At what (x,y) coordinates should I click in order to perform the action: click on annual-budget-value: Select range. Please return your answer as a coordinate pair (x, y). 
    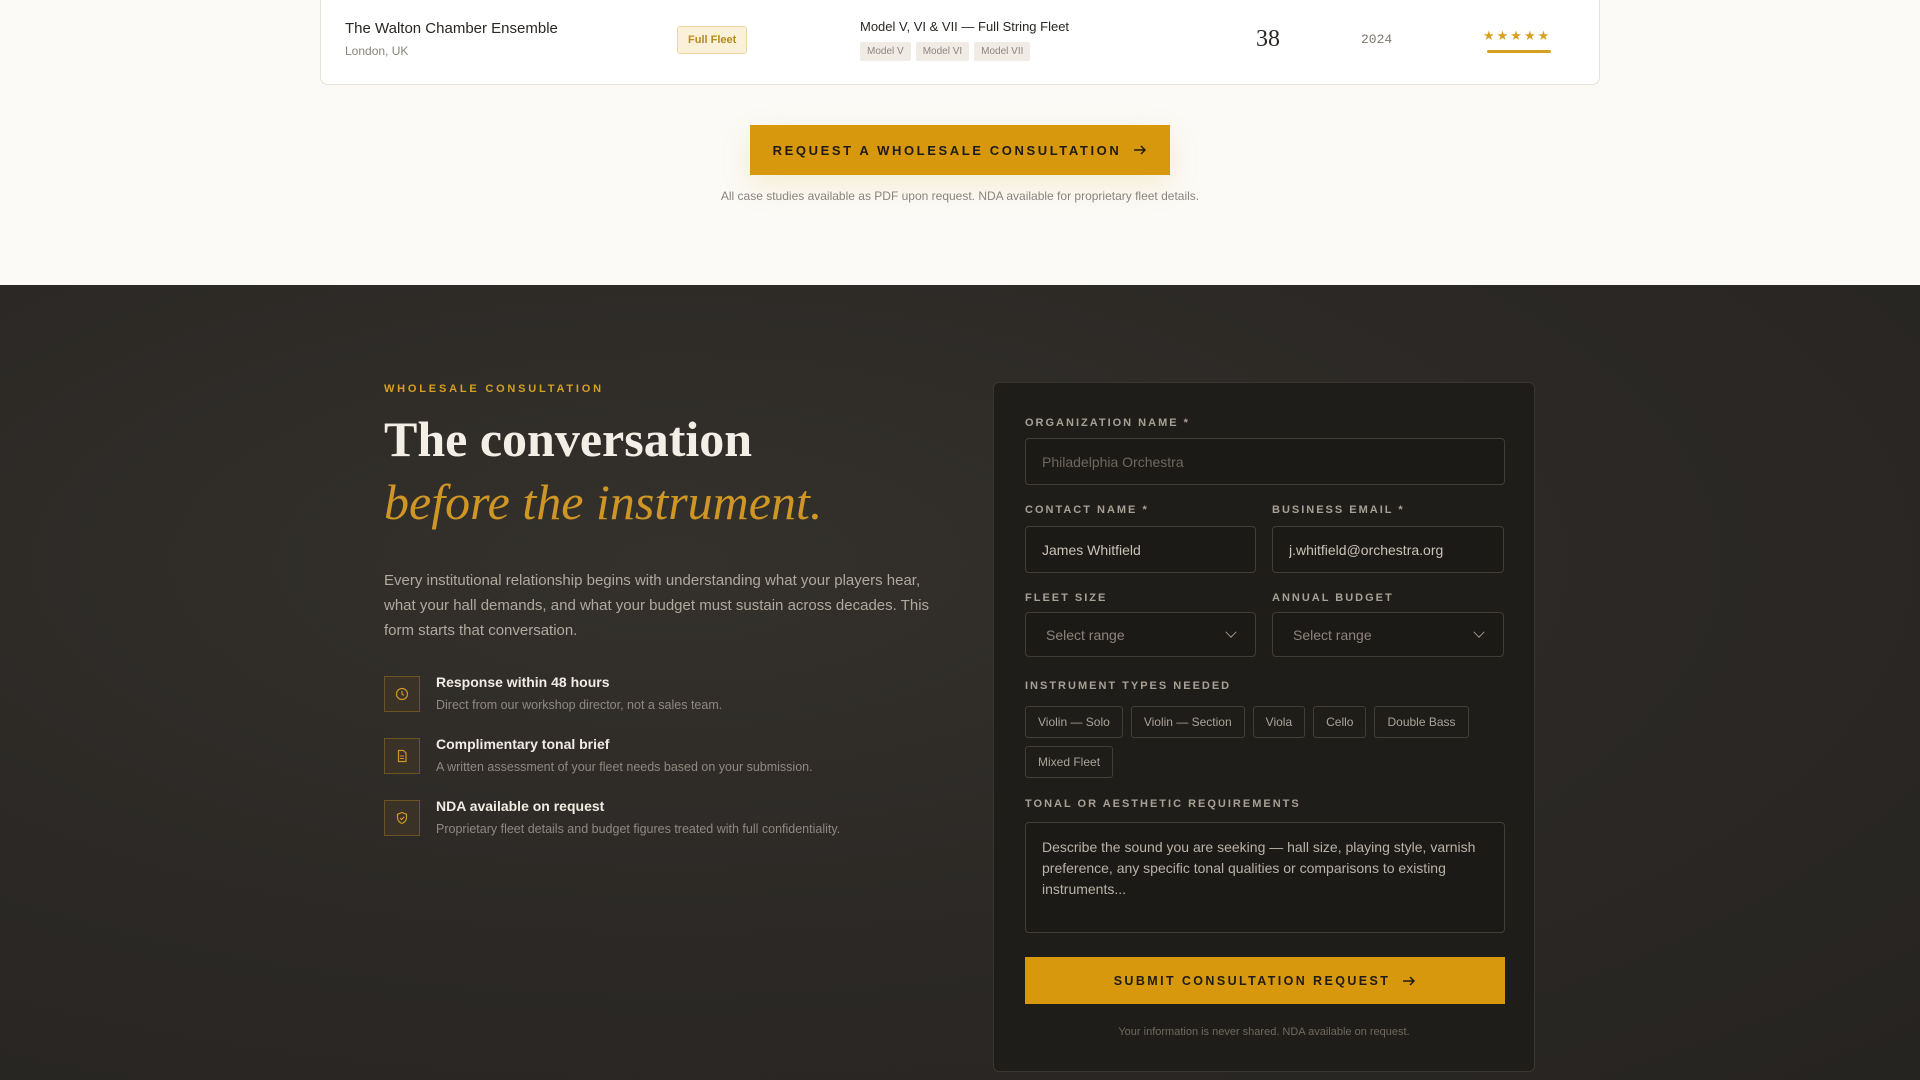
    Looking at the image, I should click on (1332, 634).